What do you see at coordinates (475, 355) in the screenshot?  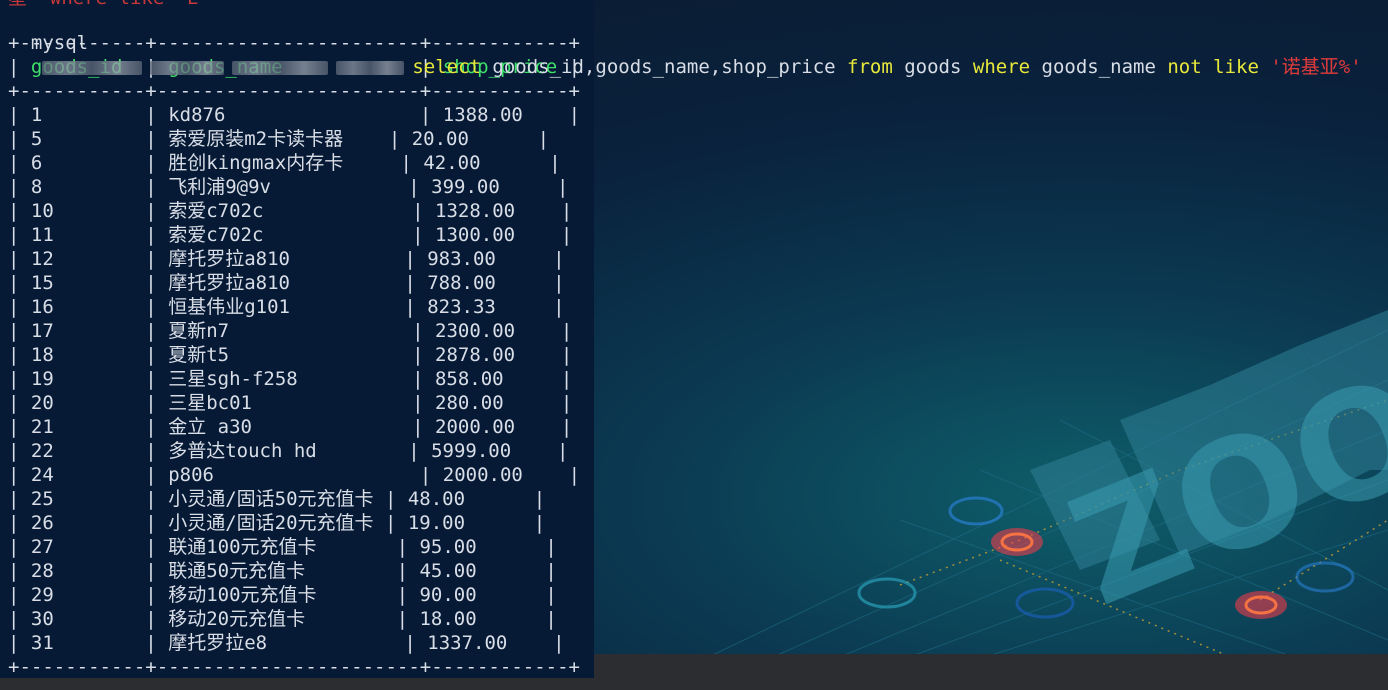 I see `table-cell: 2878.00` at bounding box center [475, 355].